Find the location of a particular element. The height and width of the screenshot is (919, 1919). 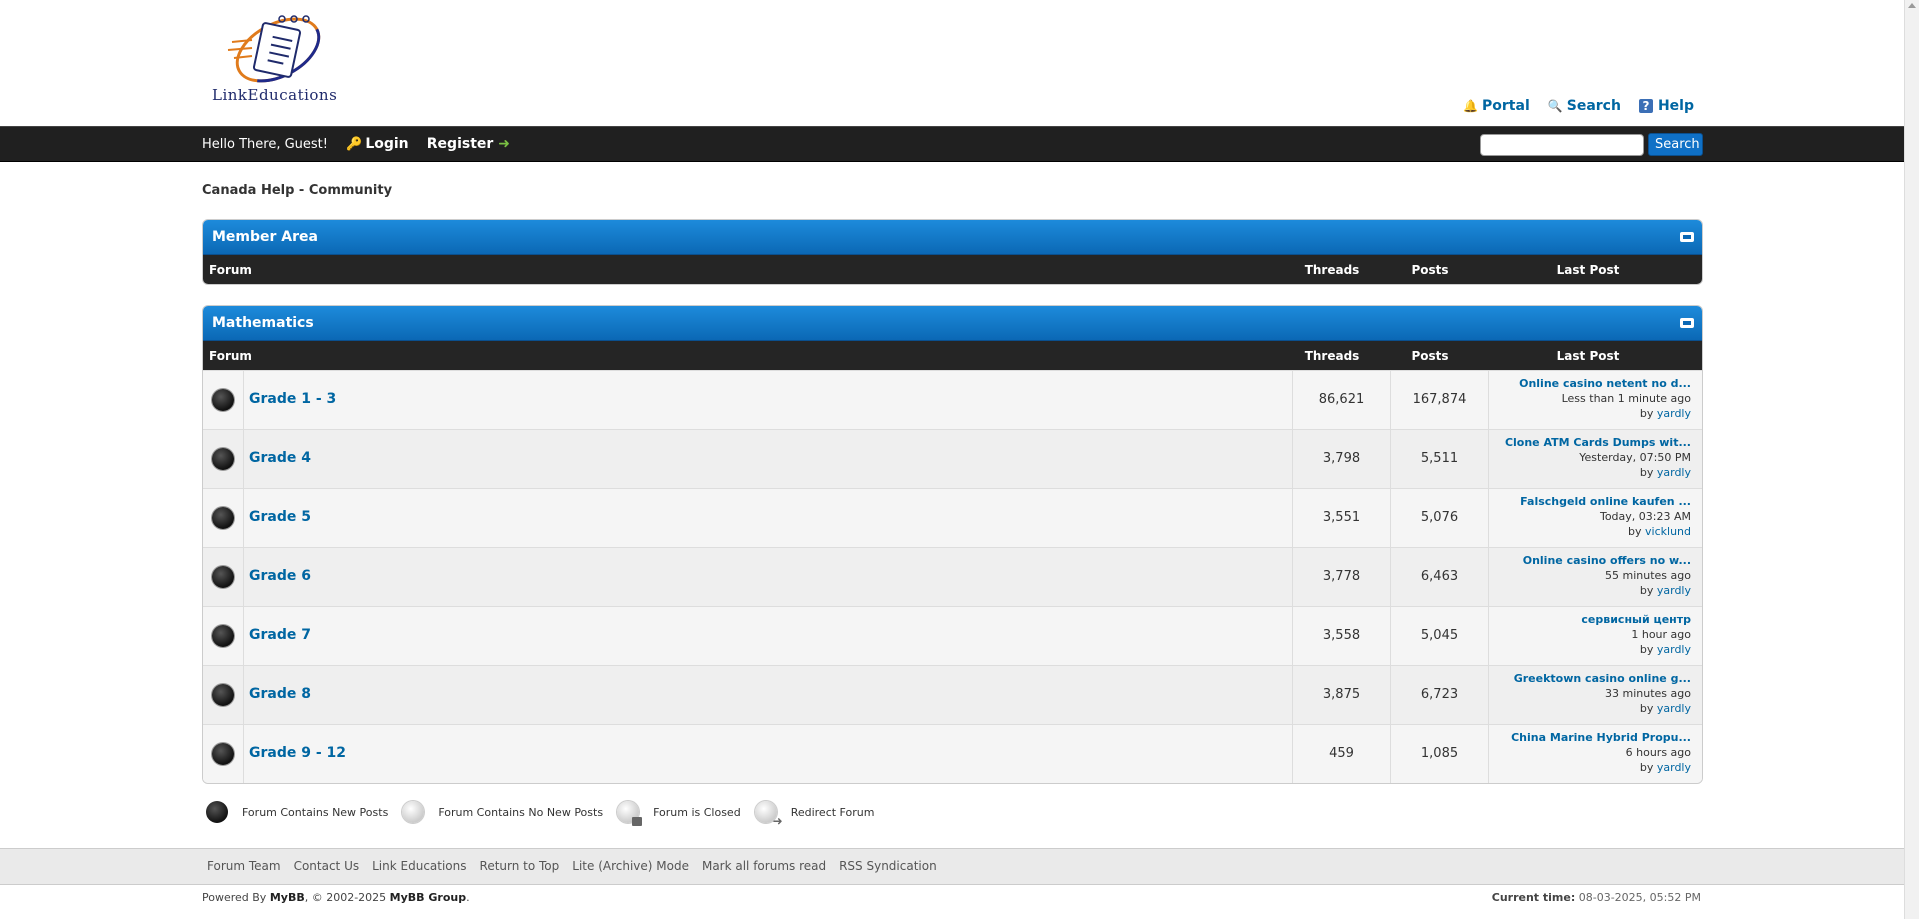

footer-link-contact-us: Contact Us is located at coordinates (327, 866).